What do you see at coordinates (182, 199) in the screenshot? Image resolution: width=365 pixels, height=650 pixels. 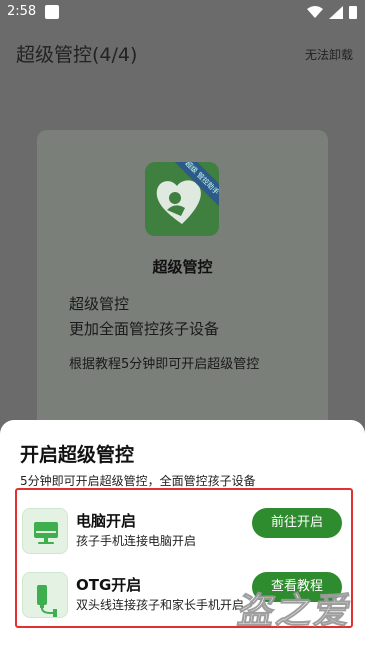 I see `app-logo: 超级 管控助手` at bounding box center [182, 199].